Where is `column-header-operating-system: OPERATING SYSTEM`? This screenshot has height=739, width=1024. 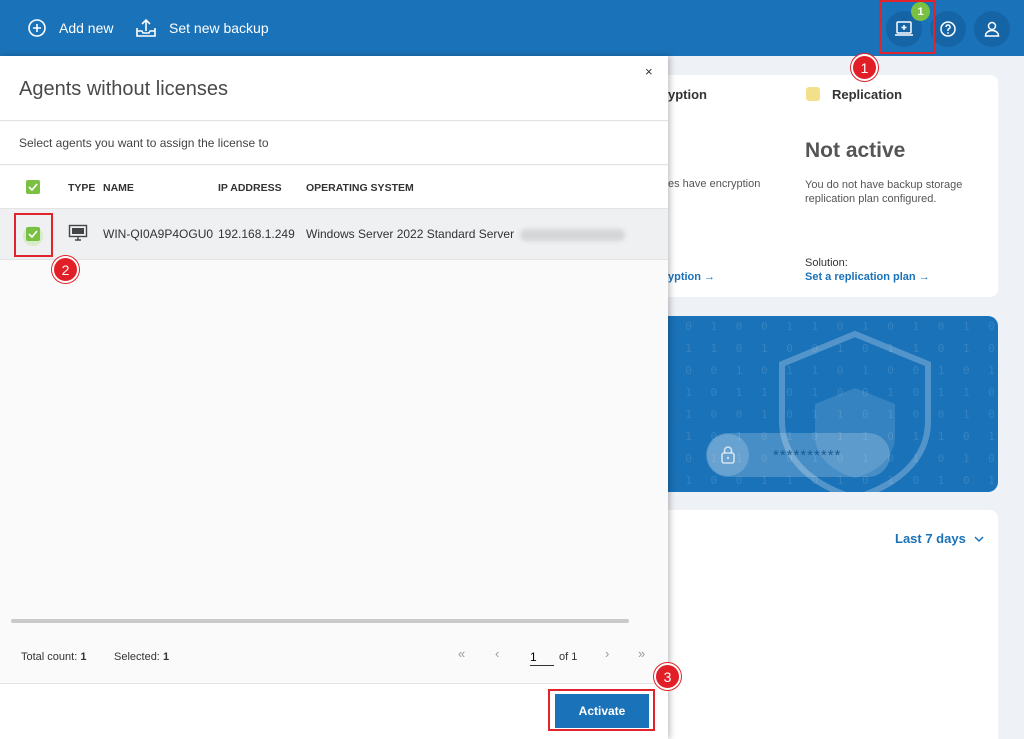 column-header-operating-system: OPERATING SYSTEM is located at coordinates (360, 188).